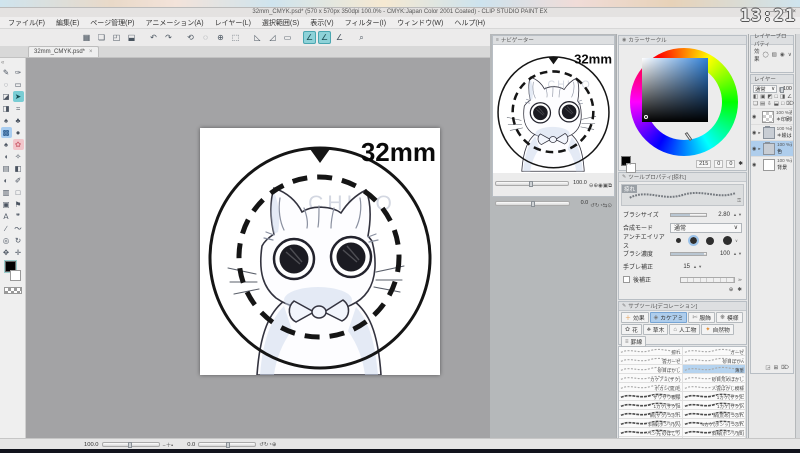 The height and width of the screenshot is (453, 800). I want to click on sb-fit-icon: ▪, so click(172, 446).